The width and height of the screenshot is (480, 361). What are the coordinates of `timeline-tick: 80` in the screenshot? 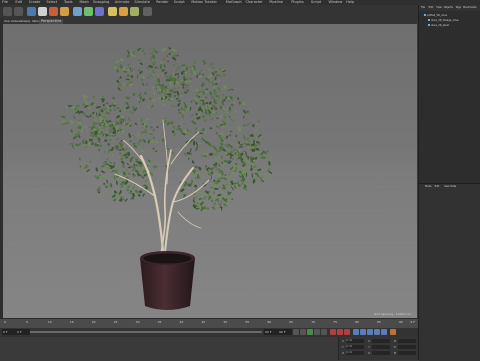 It's located at (357, 322).